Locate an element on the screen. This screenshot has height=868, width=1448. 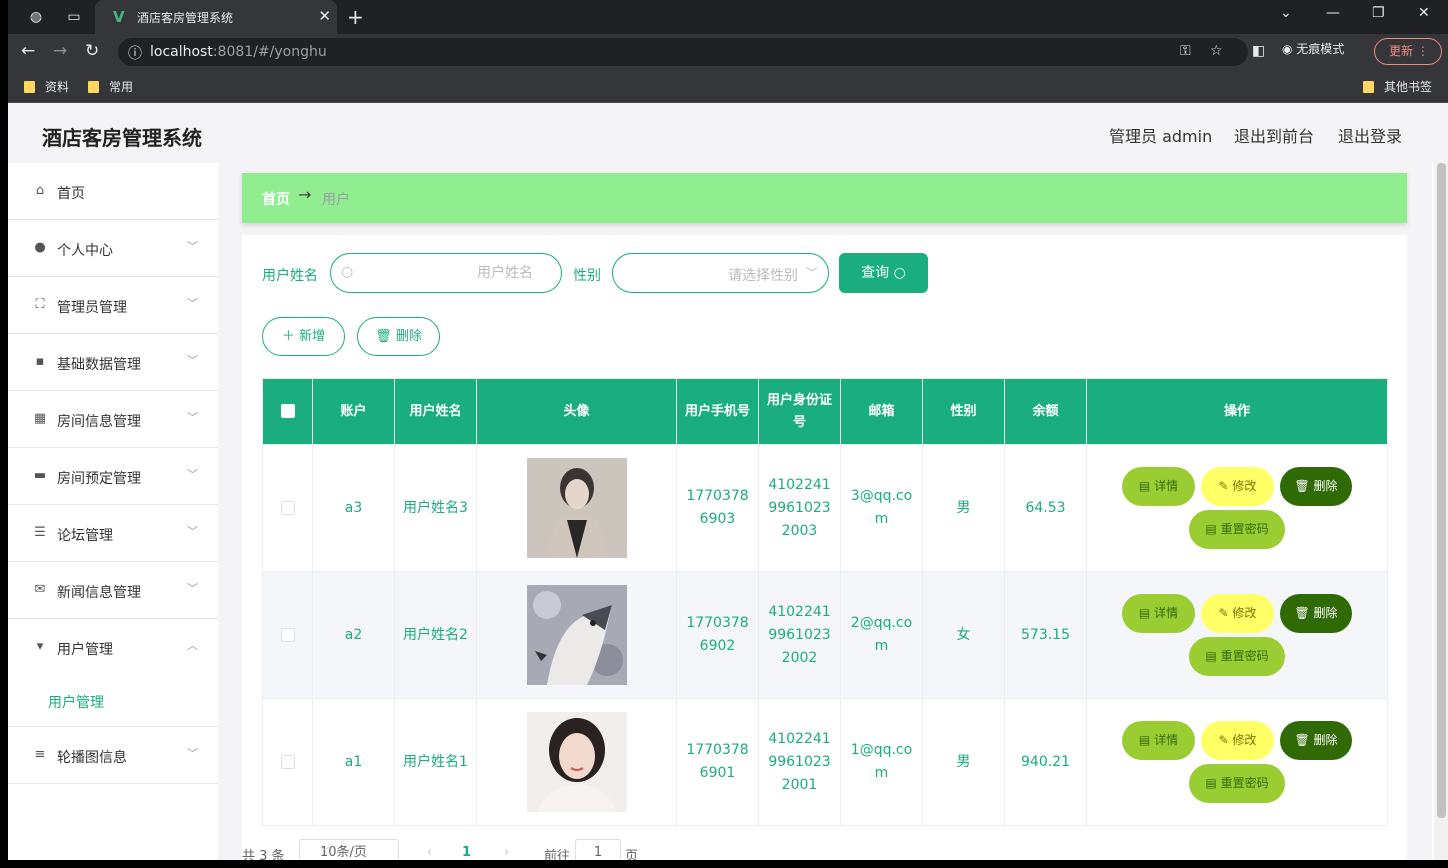
sidebar-item-bookings: ▬ 房间预定管理 ﹀ is located at coordinates (113, 476).